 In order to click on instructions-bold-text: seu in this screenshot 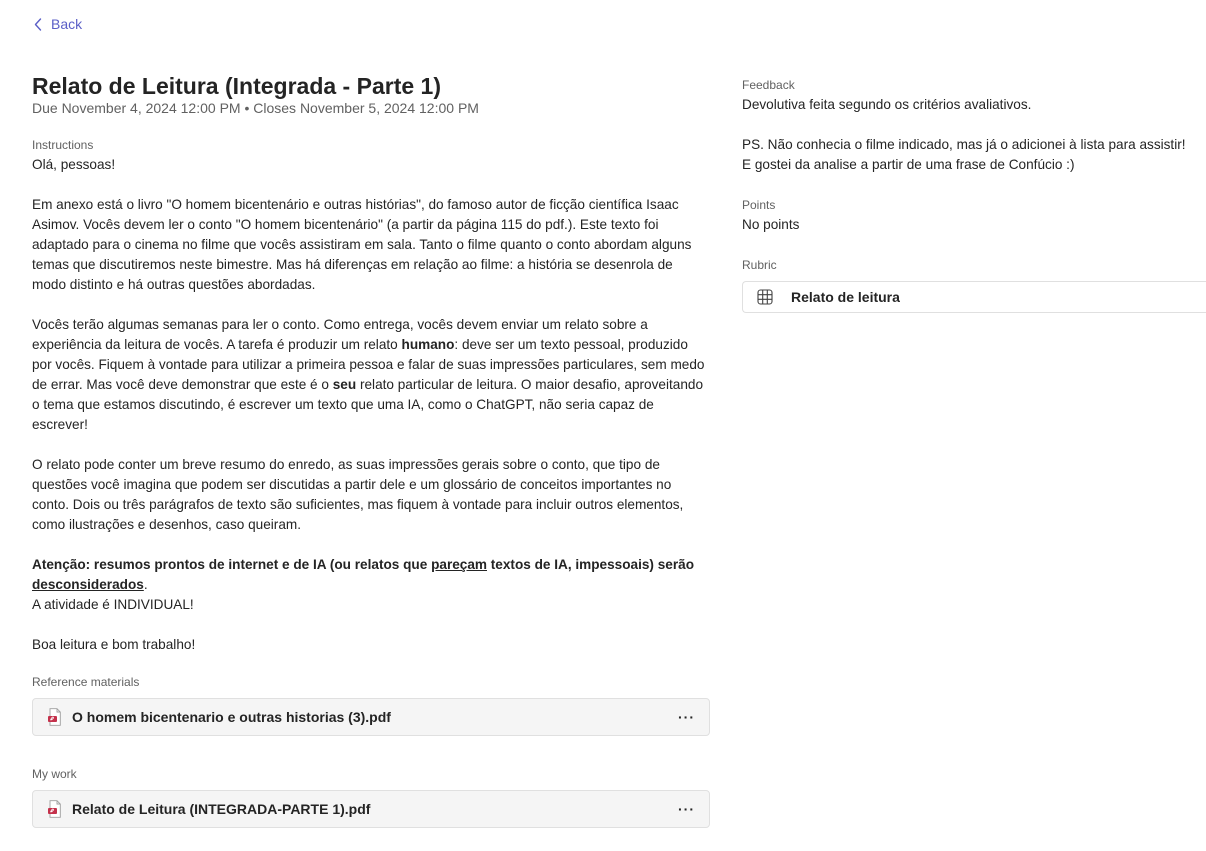, I will do `click(344, 384)`.